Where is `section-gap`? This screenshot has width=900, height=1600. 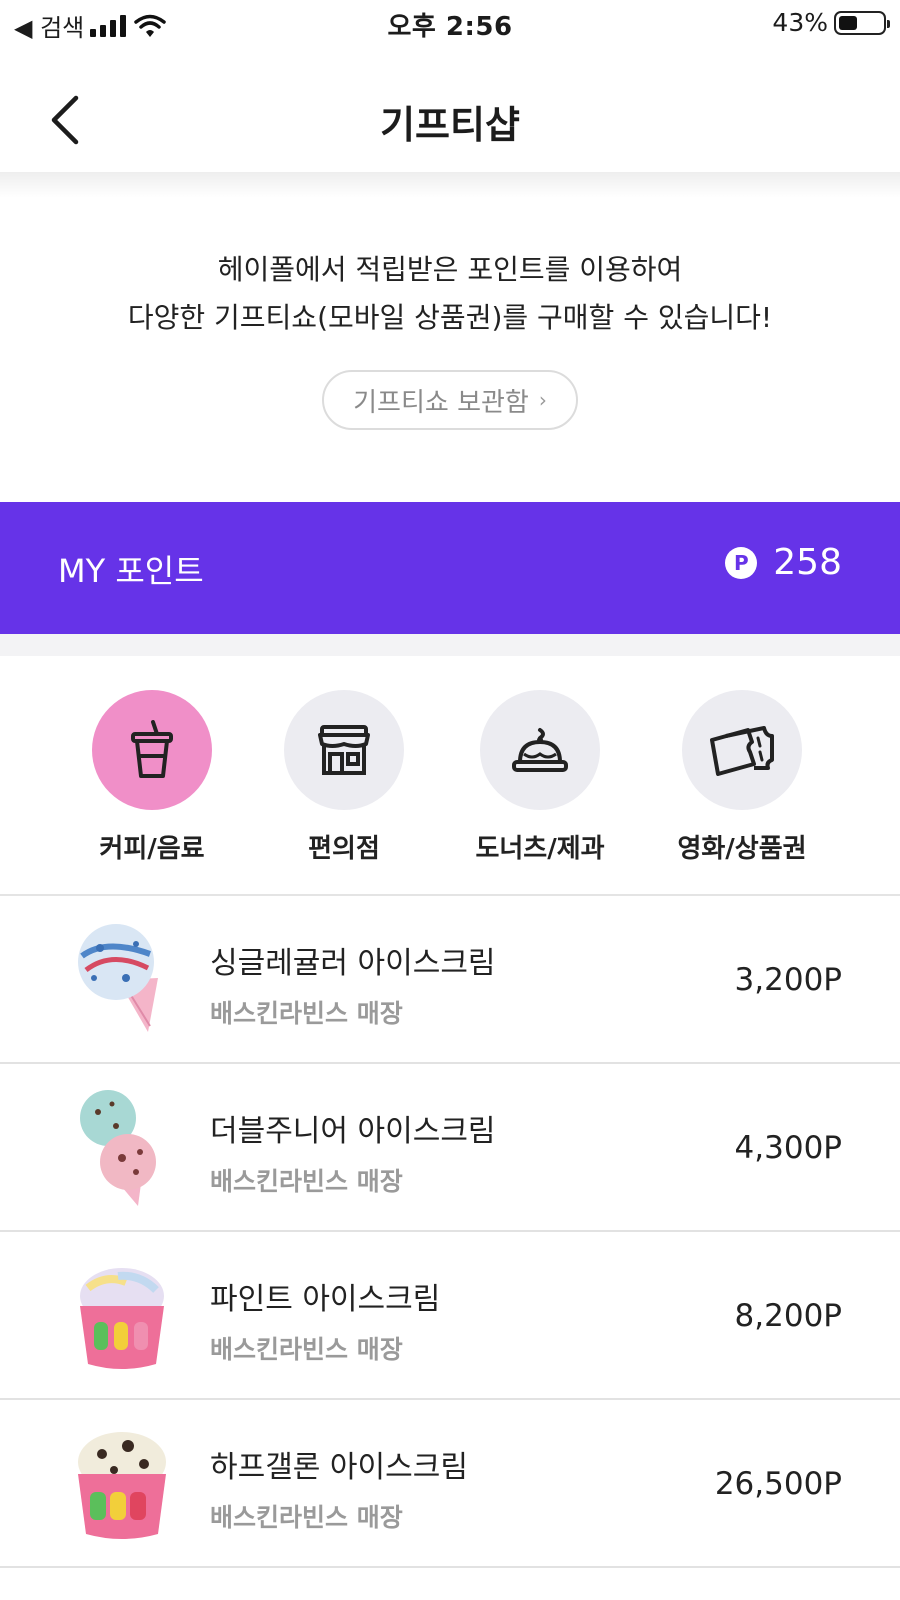 section-gap is located at coordinates (450, 645).